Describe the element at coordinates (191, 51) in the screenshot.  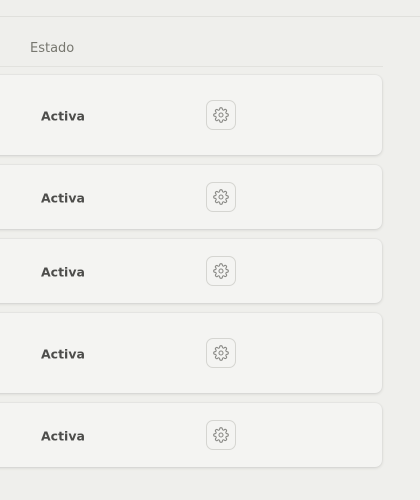
I see `table-header: Estado` at that location.